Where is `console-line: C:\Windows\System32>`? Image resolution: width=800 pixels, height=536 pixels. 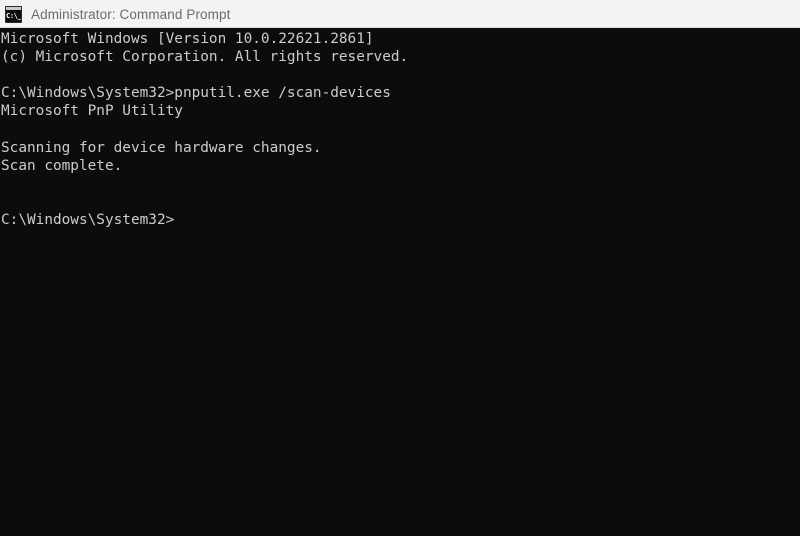
console-line: C:\Windows\System32> is located at coordinates (88, 219).